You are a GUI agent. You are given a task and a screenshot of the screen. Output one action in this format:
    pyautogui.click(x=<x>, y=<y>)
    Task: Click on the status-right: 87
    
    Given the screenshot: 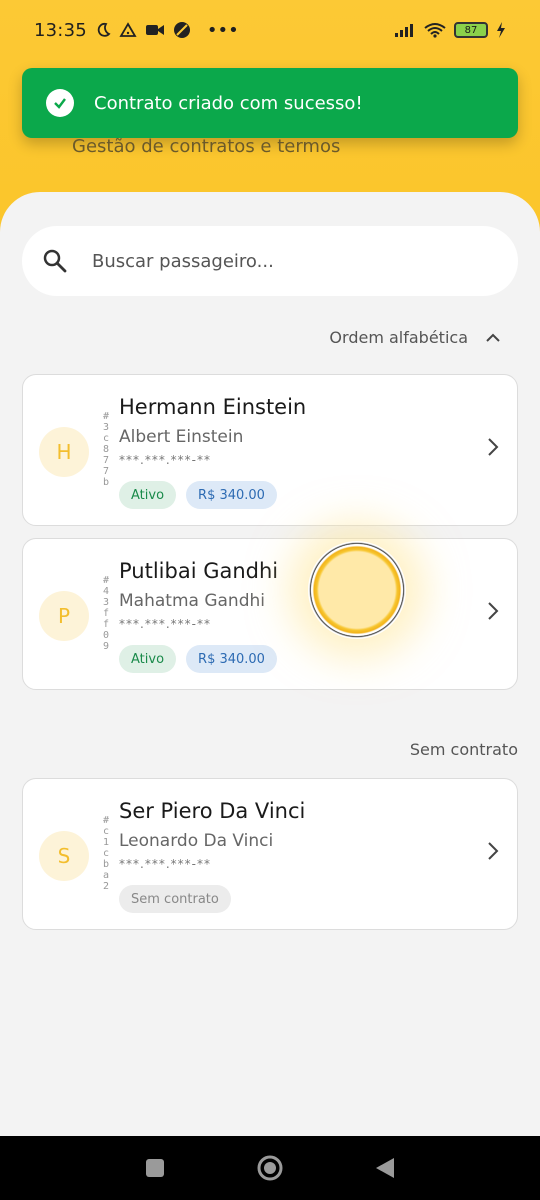 What is the action you would take?
    pyautogui.click(x=450, y=30)
    